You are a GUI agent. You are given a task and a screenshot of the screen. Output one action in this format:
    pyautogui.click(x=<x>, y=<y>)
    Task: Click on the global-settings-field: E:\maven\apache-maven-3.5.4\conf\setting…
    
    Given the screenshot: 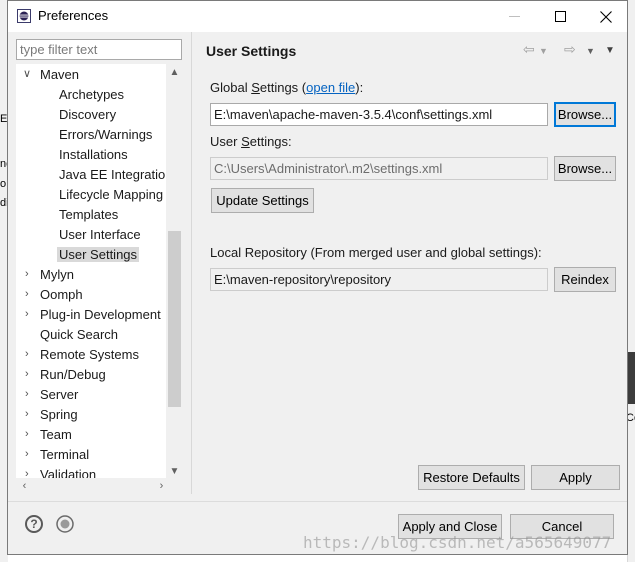 What is the action you would take?
    pyautogui.click(x=379, y=114)
    